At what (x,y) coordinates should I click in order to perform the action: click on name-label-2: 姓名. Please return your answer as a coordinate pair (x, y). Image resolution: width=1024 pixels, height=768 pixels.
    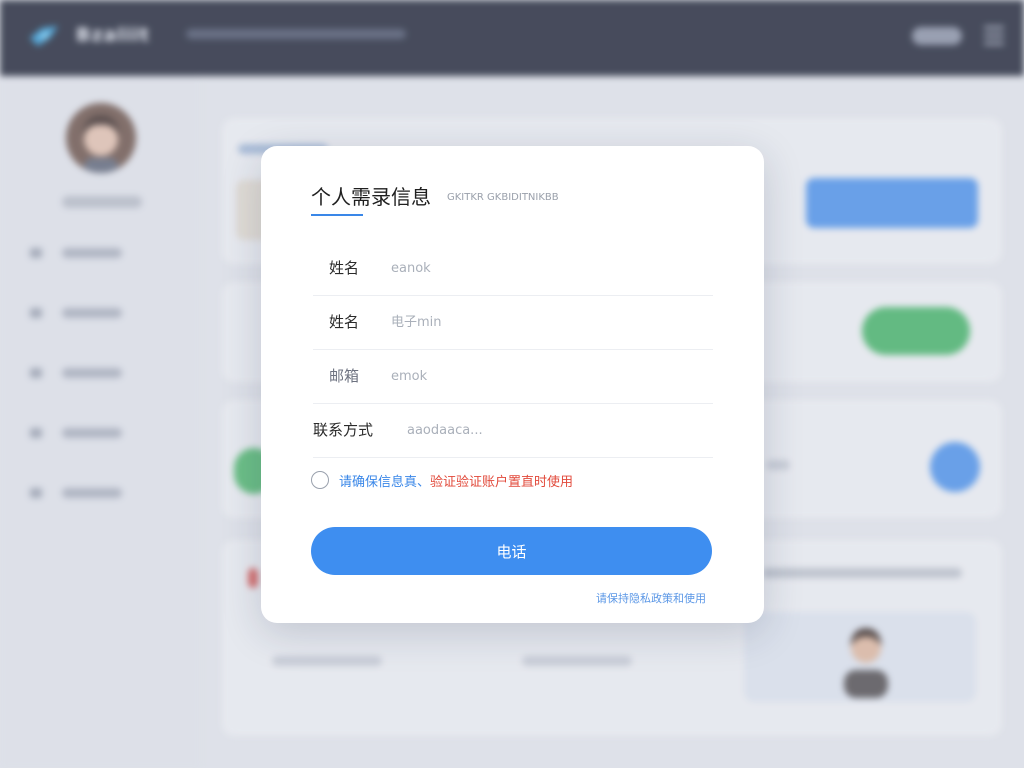
    Looking at the image, I should click on (344, 322).